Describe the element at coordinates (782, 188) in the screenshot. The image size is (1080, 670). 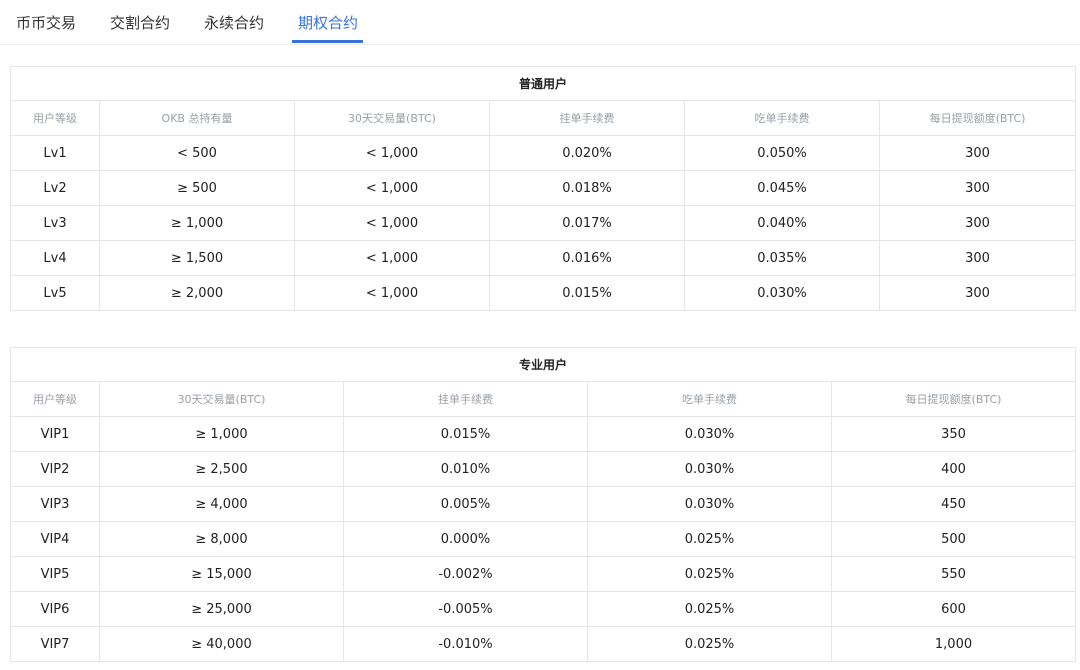
I see `table-cell: 0.045%` at that location.